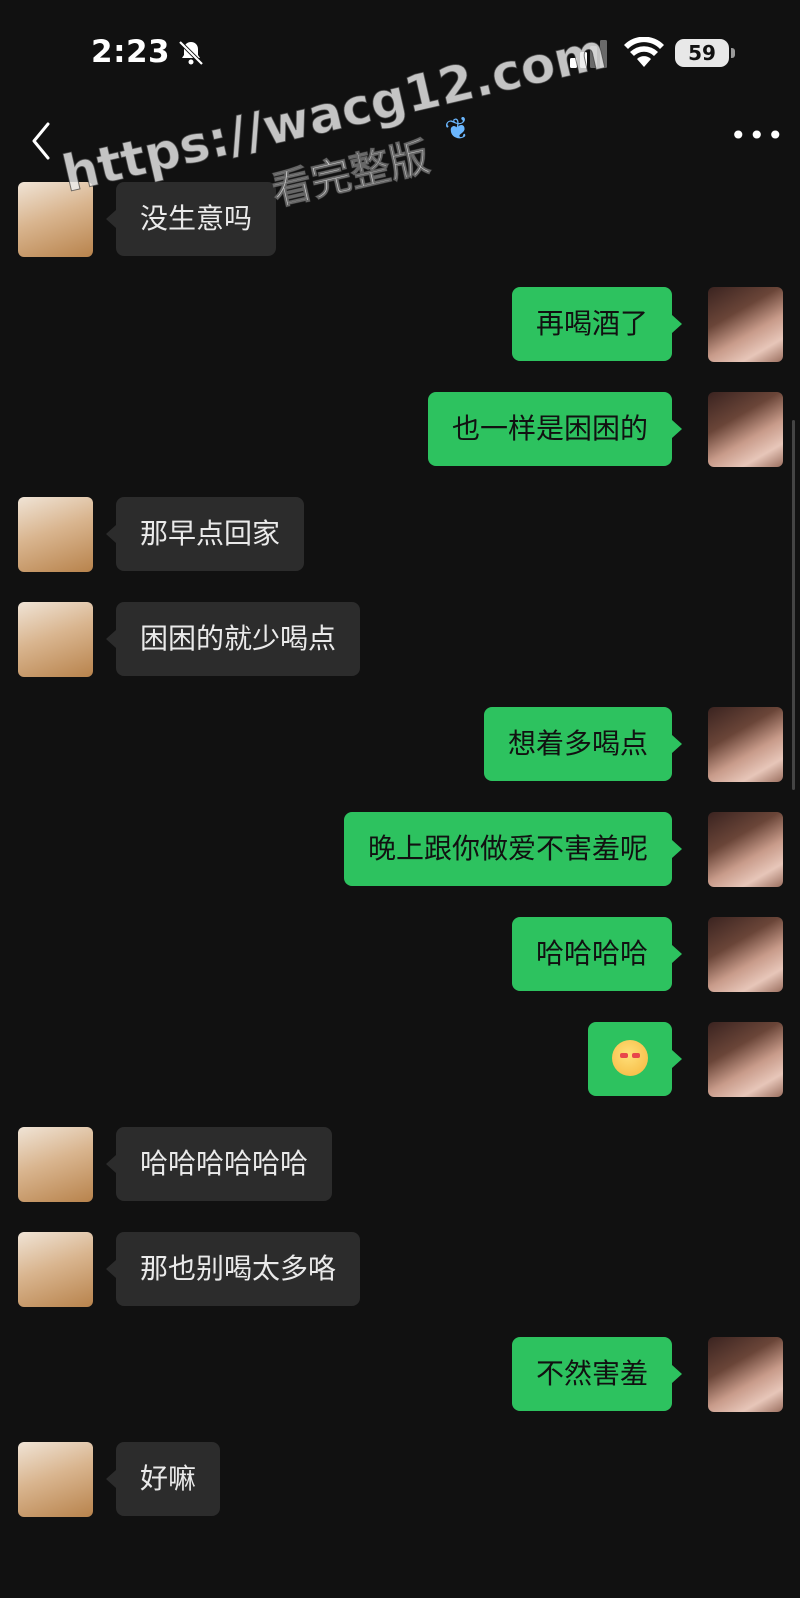 The height and width of the screenshot is (1598, 800). I want to click on more-options-button: •••, so click(757, 138).